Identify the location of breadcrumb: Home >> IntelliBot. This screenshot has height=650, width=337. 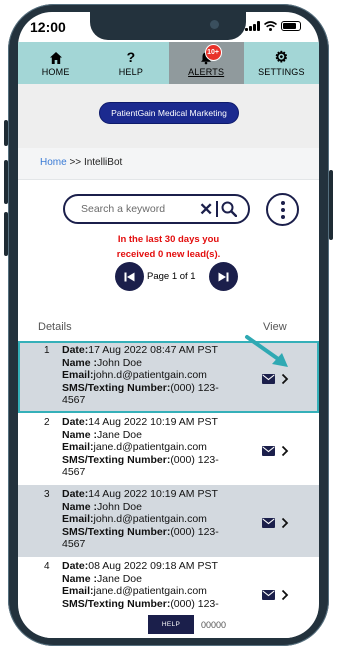
(81, 162).